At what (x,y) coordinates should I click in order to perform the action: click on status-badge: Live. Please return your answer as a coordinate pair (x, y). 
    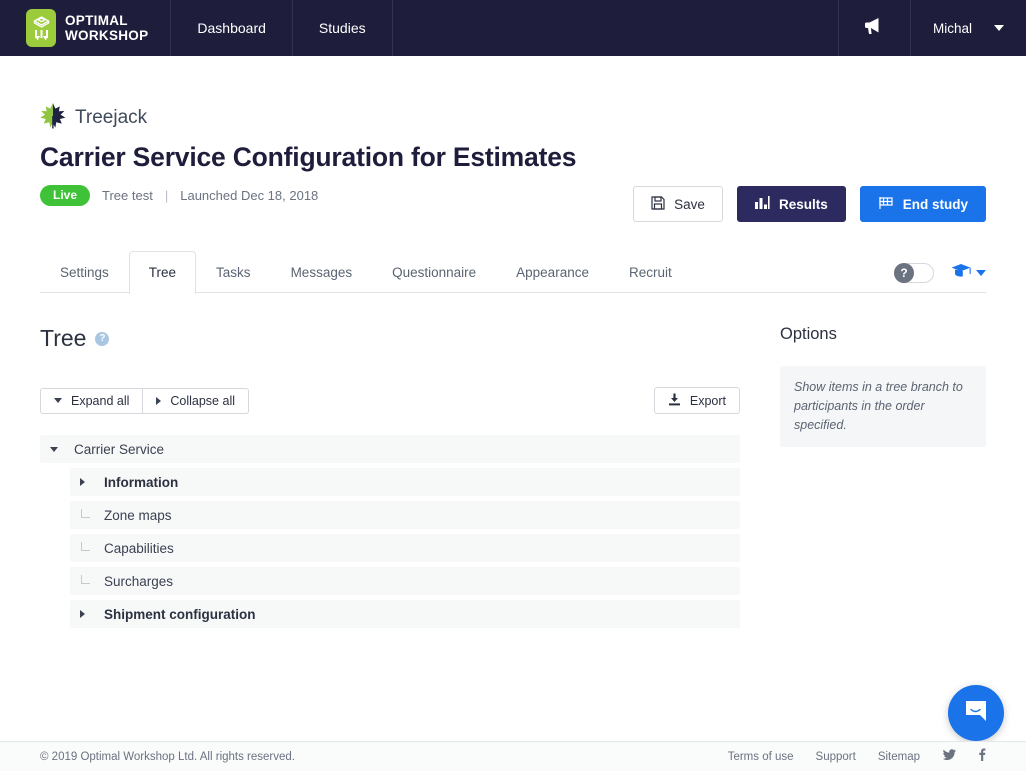
    Looking at the image, I should click on (65, 195).